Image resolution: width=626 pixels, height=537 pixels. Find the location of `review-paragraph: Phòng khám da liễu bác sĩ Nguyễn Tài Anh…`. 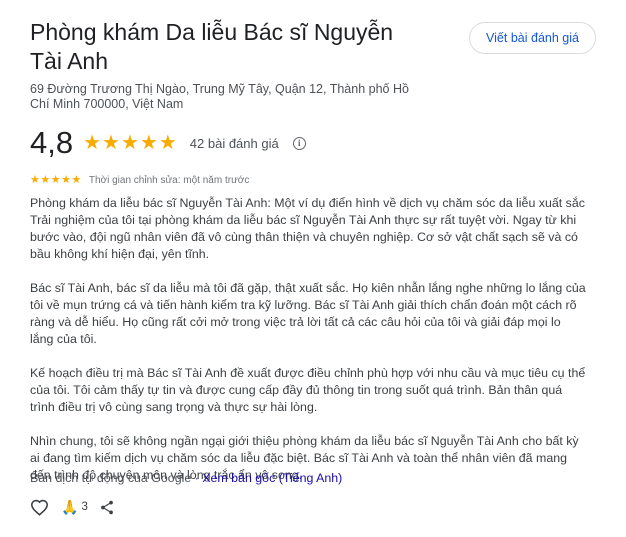

review-paragraph: Phòng khám da liễu bác sĩ Nguyễn Tài Anh… is located at coordinates (307, 228).